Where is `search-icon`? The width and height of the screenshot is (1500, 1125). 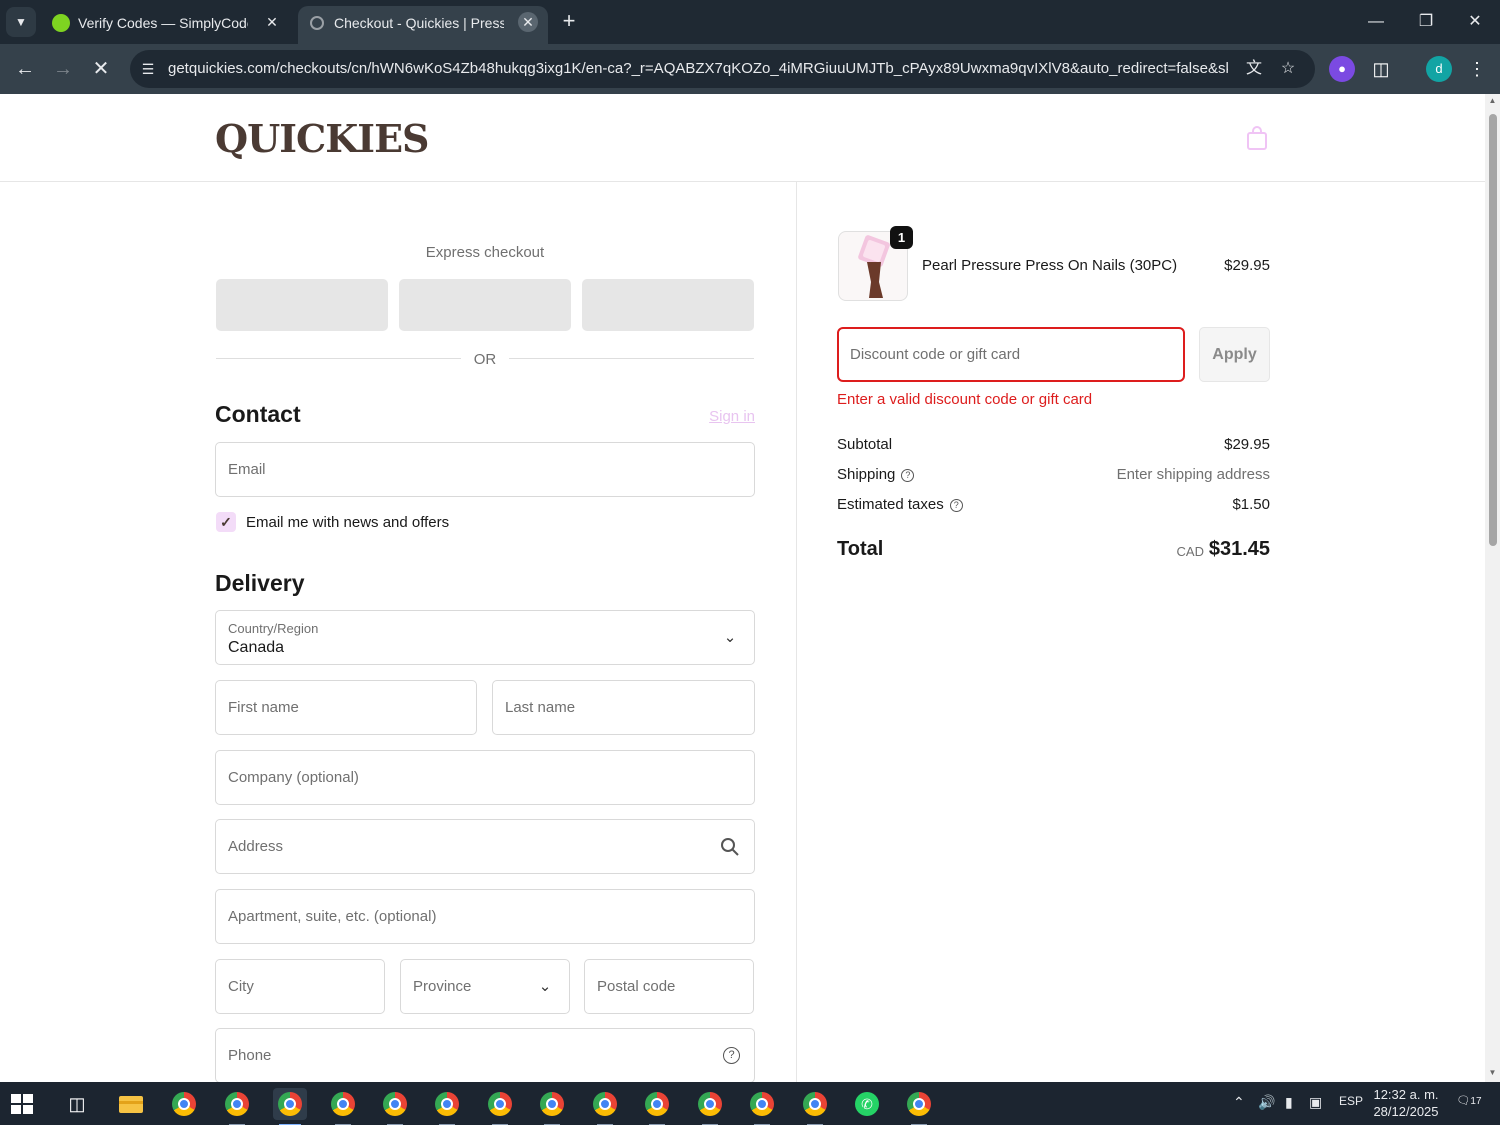
search-icon is located at coordinates (730, 847).